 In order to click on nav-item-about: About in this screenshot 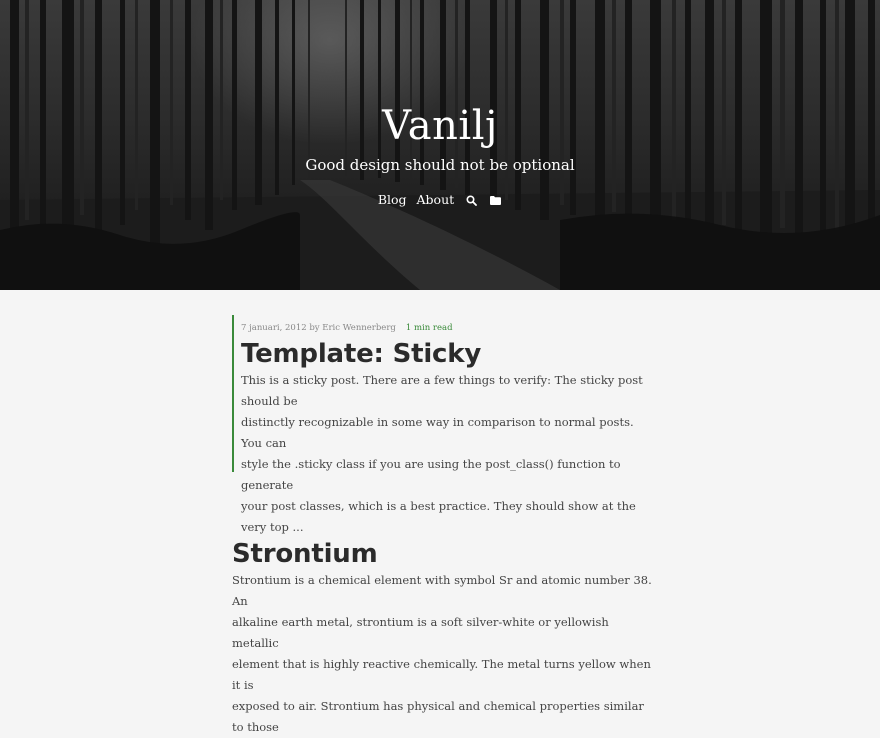, I will do `click(436, 200)`.